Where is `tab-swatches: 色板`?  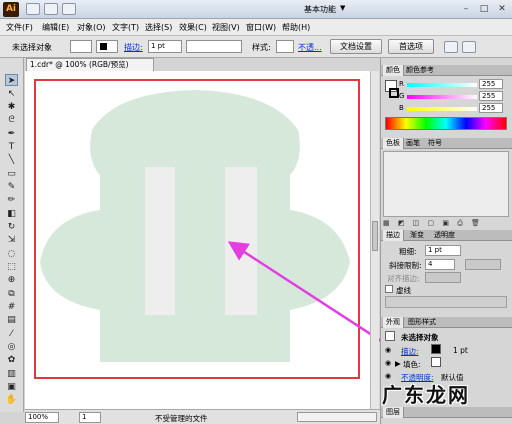 tab-swatches: 色板 is located at coordinates (393, 143).